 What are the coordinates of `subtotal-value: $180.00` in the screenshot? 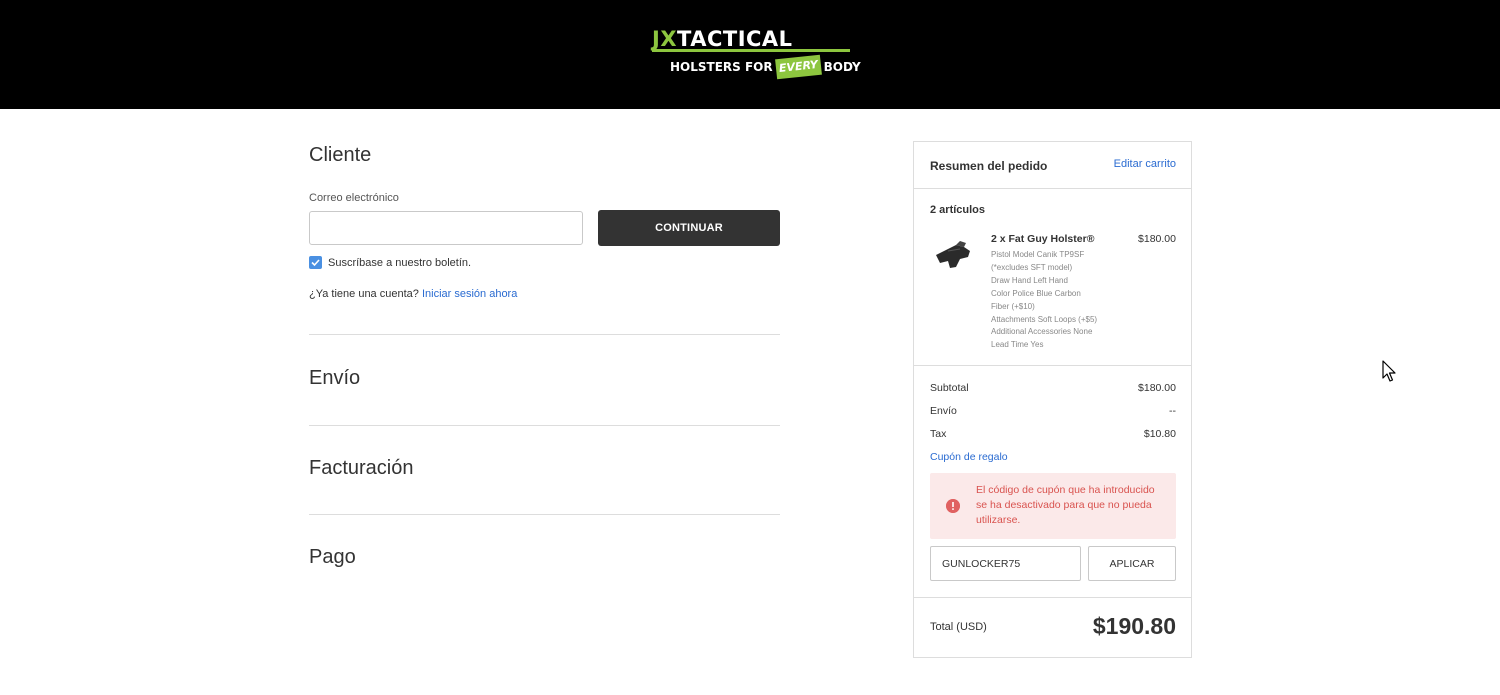 It's located at (1157, 388).